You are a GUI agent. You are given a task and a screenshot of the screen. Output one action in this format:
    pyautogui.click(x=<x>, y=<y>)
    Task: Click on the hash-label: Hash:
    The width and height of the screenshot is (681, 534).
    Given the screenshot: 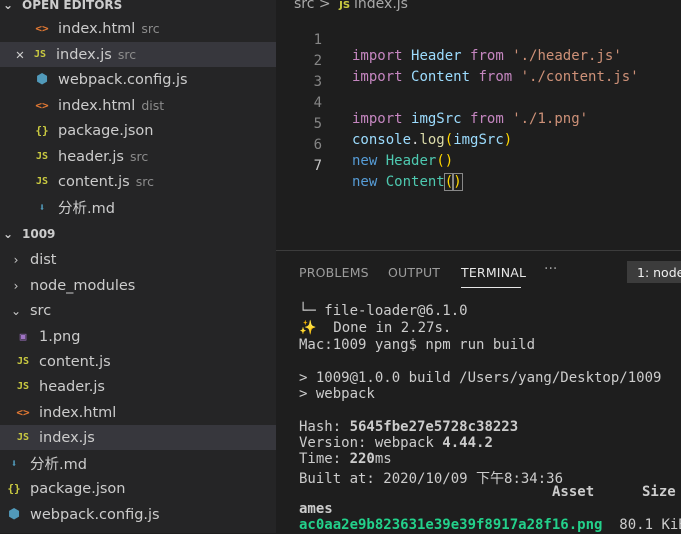 What is the action you would take?
    pyautogui.click(x=324, y=427)
    